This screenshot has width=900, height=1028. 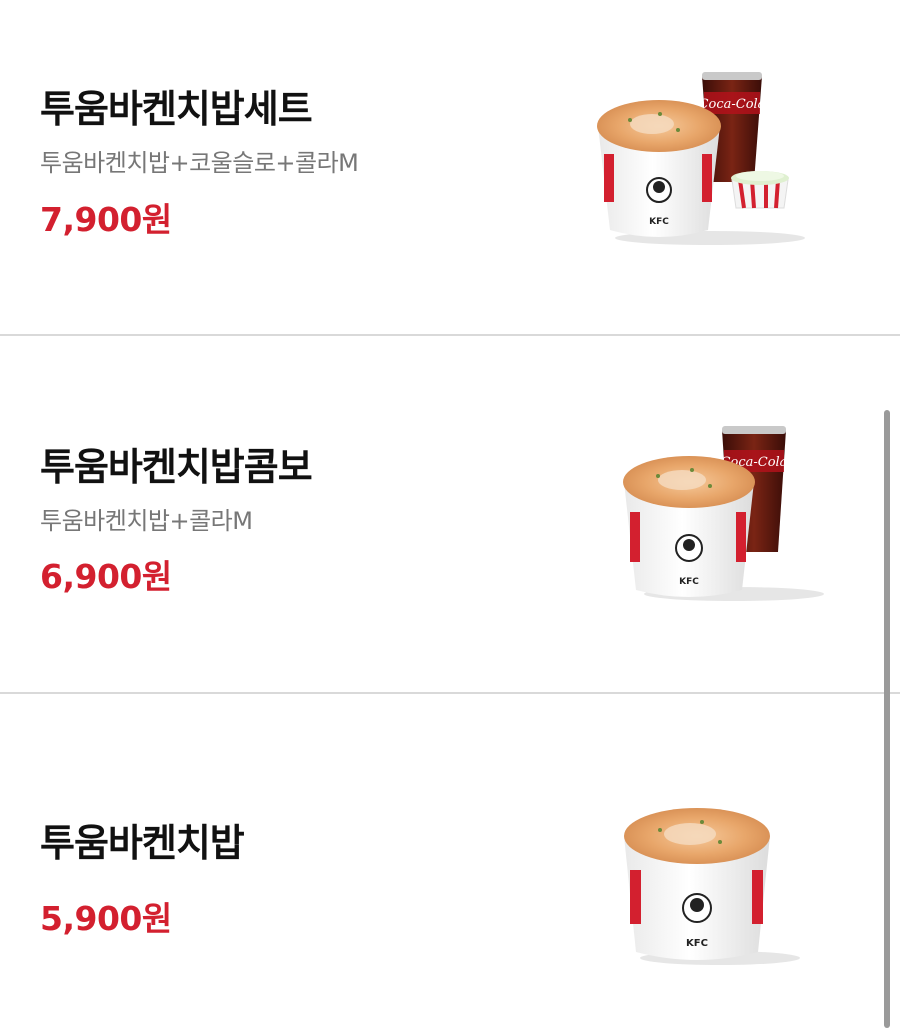 What do you see at coordinates (142, 843) in the screenshot?
I see `item-name: 투움바켄치밥` at bounding box center [142, 843].